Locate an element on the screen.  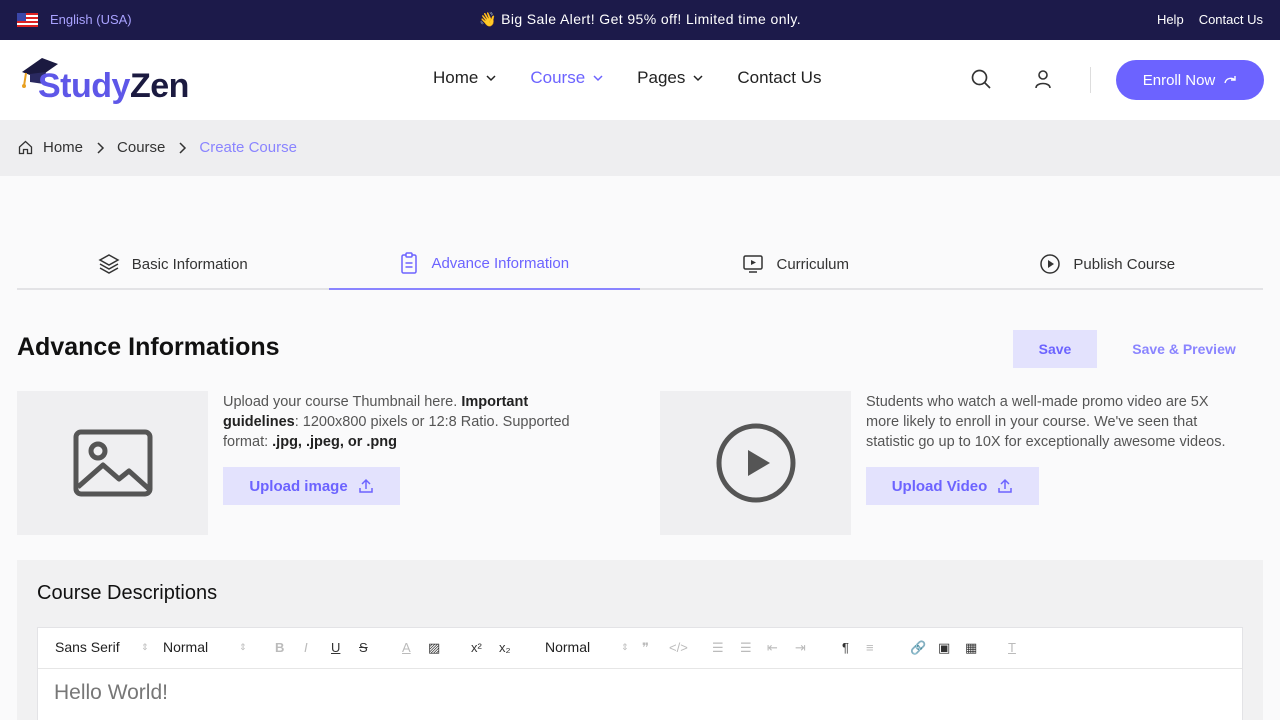
logo-study: Study is located at coordinates (84, 86).